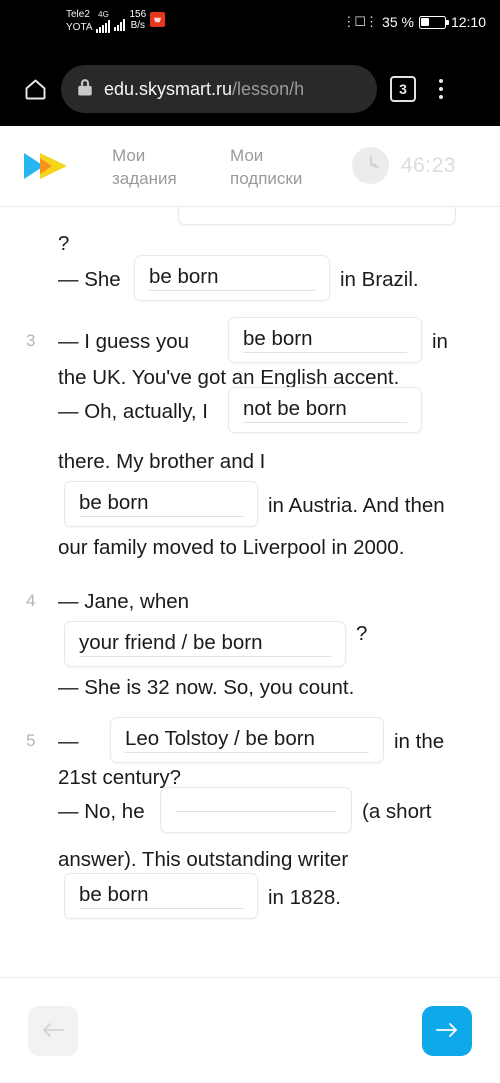 Image resolution: width=500 pixels, height=1083 pixels. Describe the element at coordinates (31, 600) in the screenshot. I see `item-number-4: 4` at that location.